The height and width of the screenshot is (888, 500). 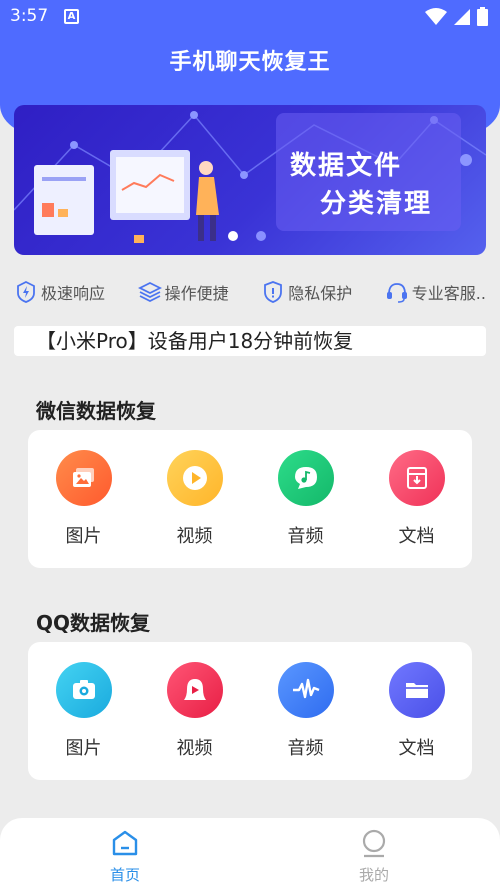 I want to click on qq-images-icon-circle, so click(x=83, y=690).